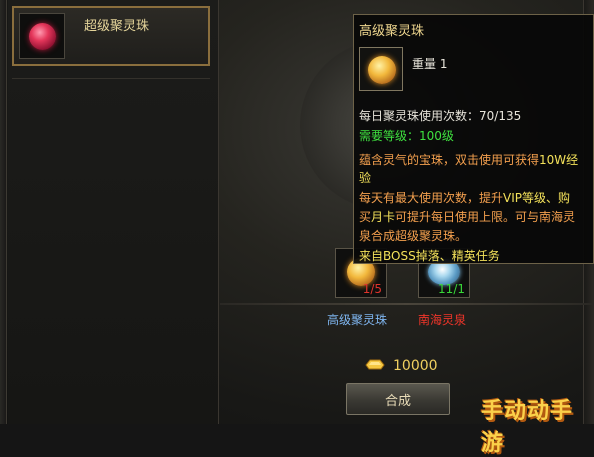 The height and width of the screenshot is (457, 594). What do you see at coordinates (590, 18) in the screenshot?
I see `tooltip-corner` at bounding box center [590, 18].